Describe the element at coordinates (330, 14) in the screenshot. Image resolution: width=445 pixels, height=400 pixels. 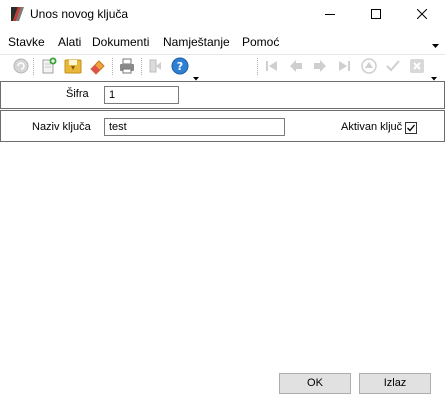
I see `minimize-button` at that location.